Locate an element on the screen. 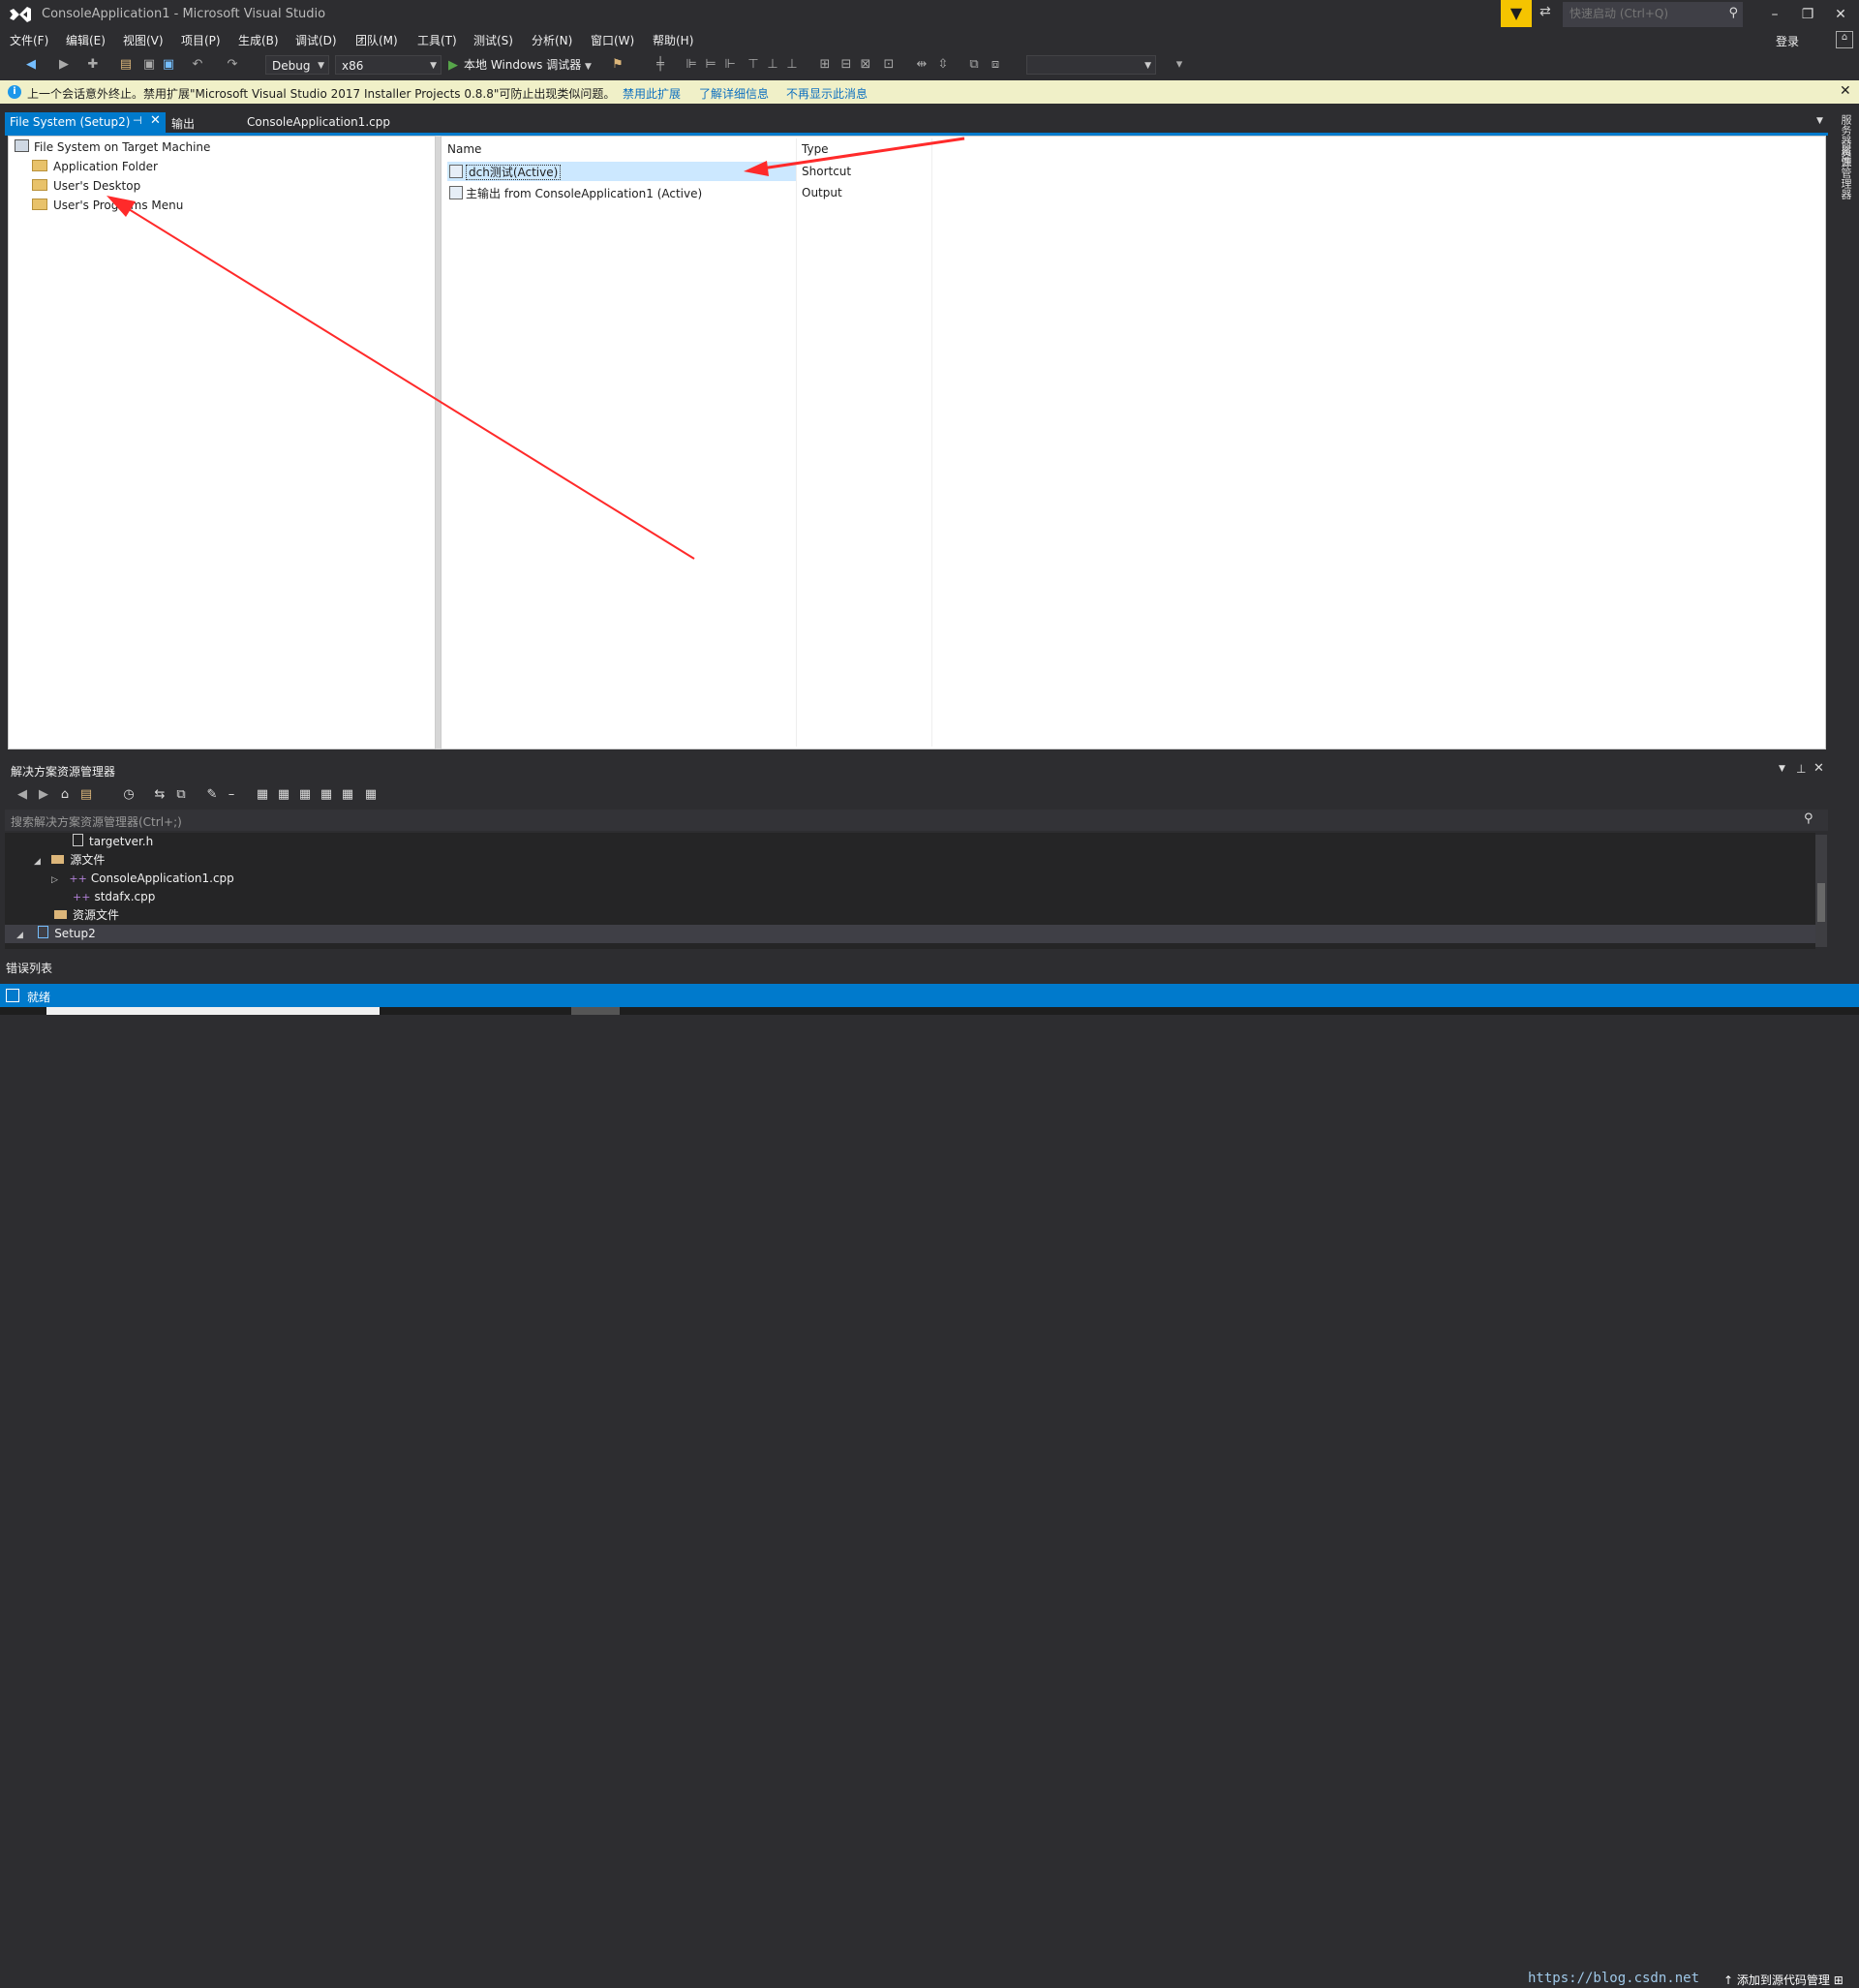 The image size is (1859, 1988). sync-icon: ⇆ is located at coordinates (160, 795).